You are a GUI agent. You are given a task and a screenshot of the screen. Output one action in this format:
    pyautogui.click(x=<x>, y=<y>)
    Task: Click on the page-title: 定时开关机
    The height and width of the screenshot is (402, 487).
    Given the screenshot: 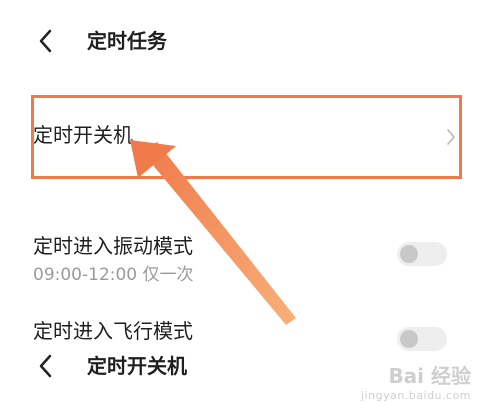 What is the action you would take?
    pyautogui.click(x=137, y=366)
    